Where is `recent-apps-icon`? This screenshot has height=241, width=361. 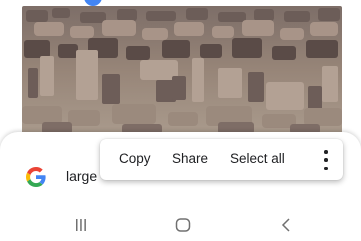 recent-apps-icon is located at coordinates (81, 227).